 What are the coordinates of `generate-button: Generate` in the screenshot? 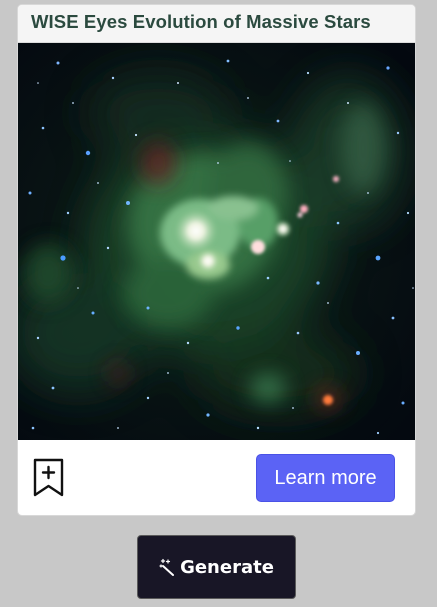 It's located at (216, 567).